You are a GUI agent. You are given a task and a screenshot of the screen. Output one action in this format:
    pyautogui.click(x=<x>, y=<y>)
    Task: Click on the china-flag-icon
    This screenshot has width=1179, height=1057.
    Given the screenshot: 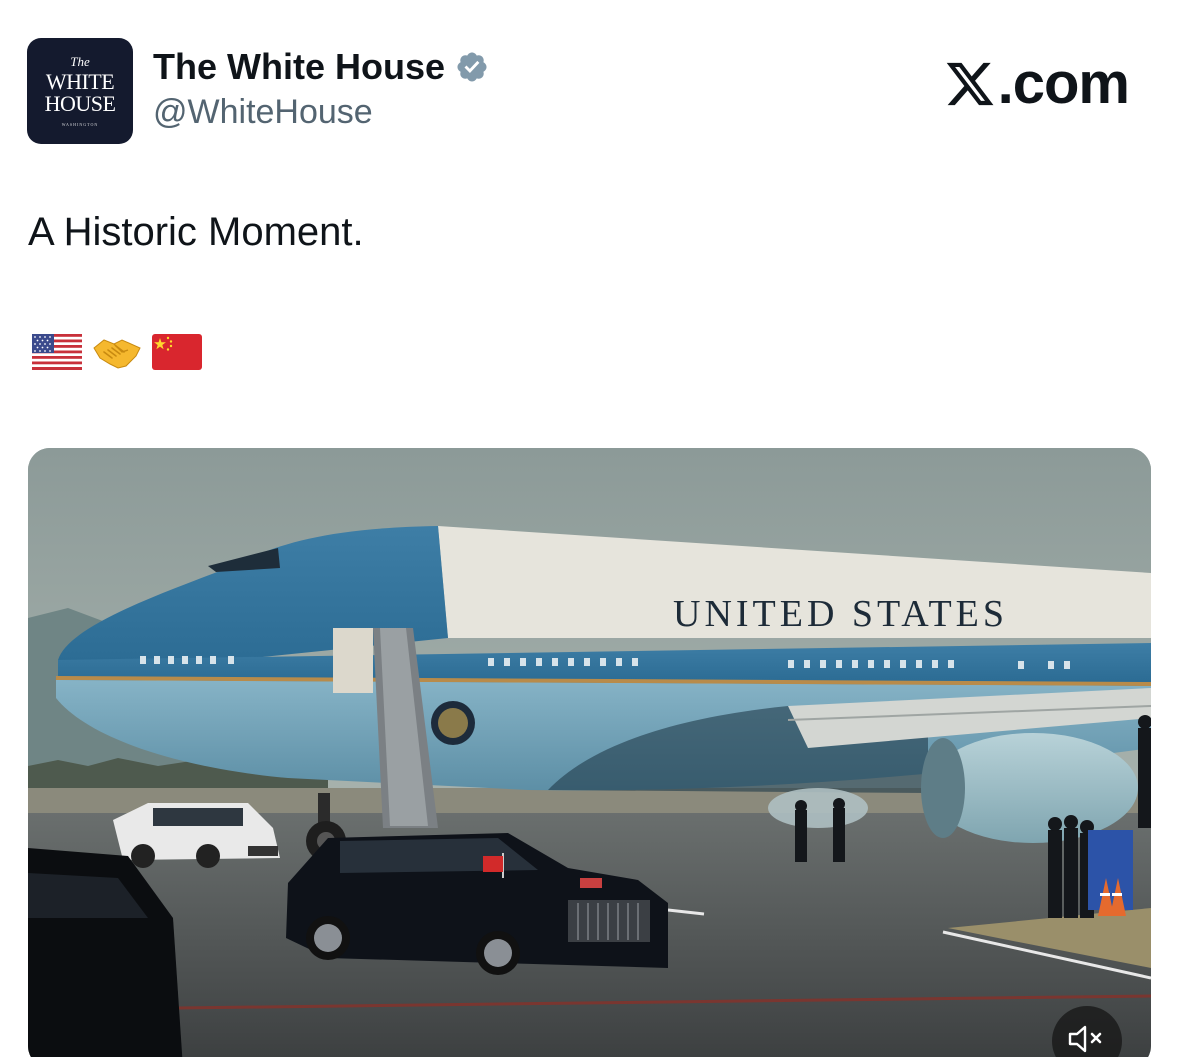 What is the action you would take?
    pyautogui.click(x=177, y=352)
    